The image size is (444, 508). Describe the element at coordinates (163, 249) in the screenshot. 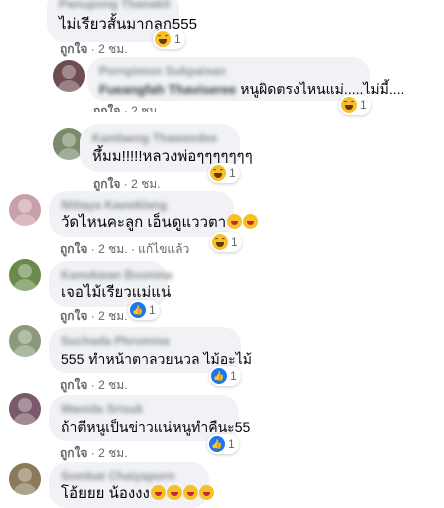

I see `edited-label: แก้ไขแล้ว` at that location.